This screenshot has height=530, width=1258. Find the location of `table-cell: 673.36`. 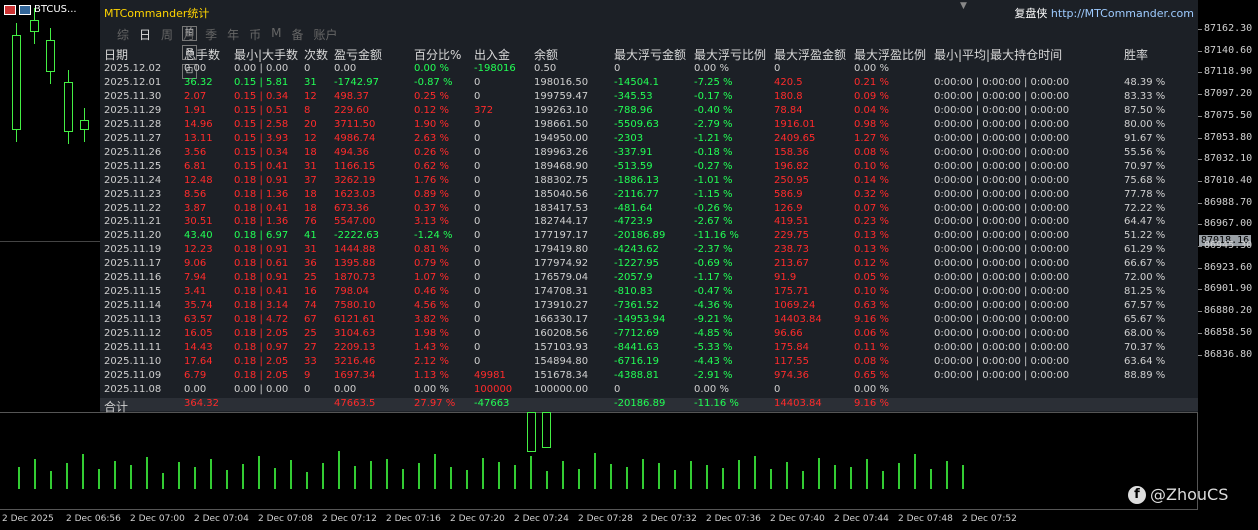

table-cell: 673.36 is located at coordinates (351, 208).